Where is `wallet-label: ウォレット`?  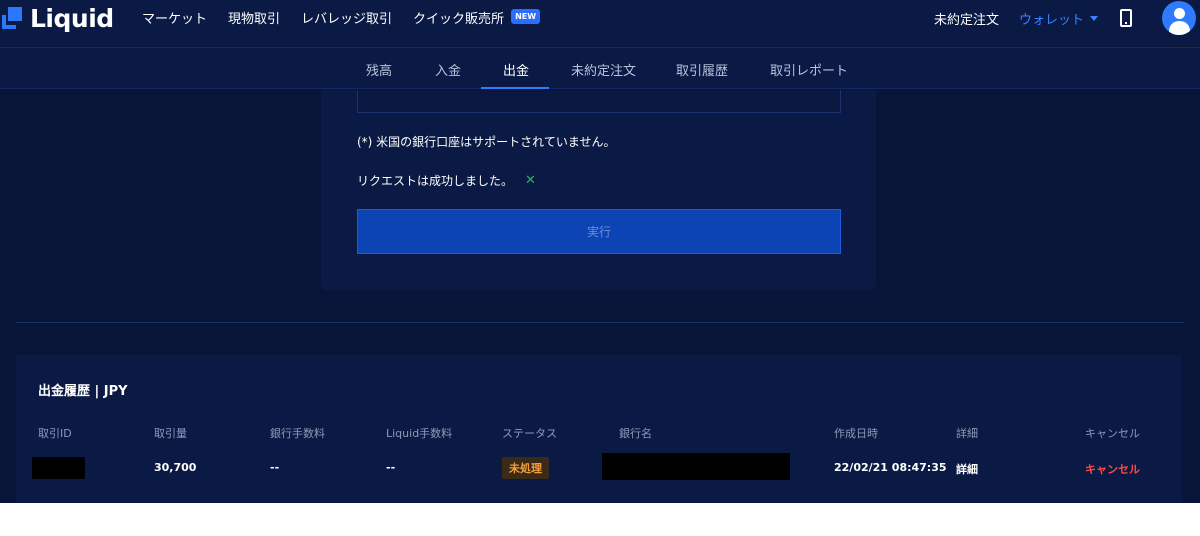
wallet-label: ウォレット is located at coordinates (1051, 20).